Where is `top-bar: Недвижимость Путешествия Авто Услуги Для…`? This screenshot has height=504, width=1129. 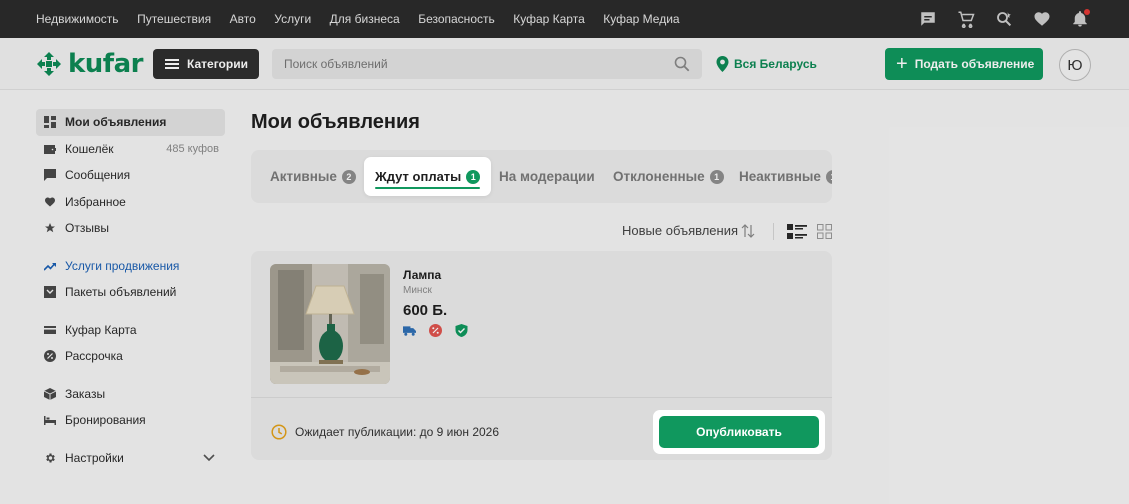 top-bar: Недвижимость Путешествия Авто Услуги Для… is located at coordinates (564, 19).